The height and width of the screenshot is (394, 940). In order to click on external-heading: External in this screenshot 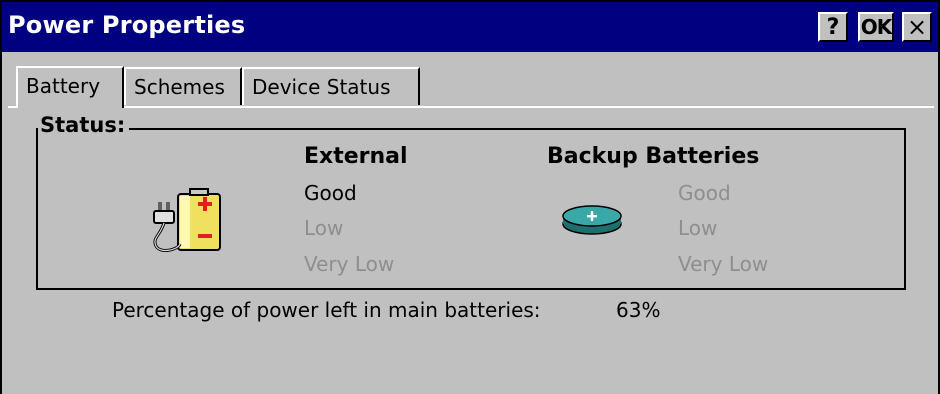, I will do `click(356, 156)`.